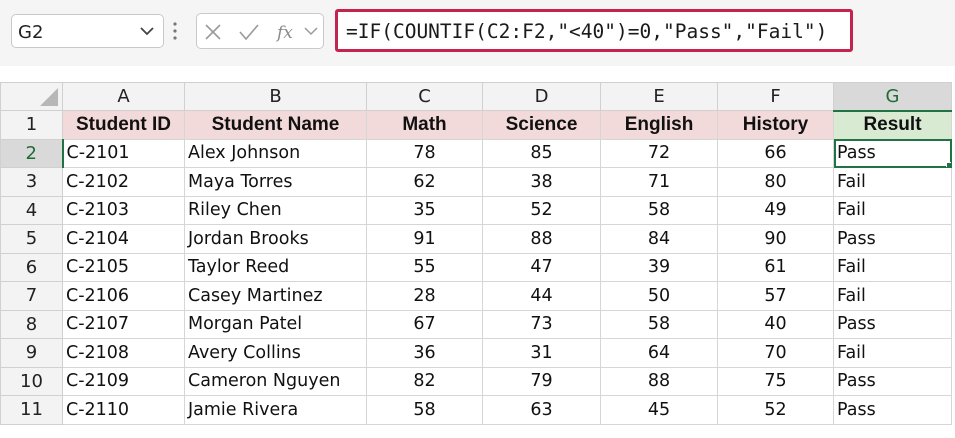  I want to click on table-cell: 38, so click(541, 182).